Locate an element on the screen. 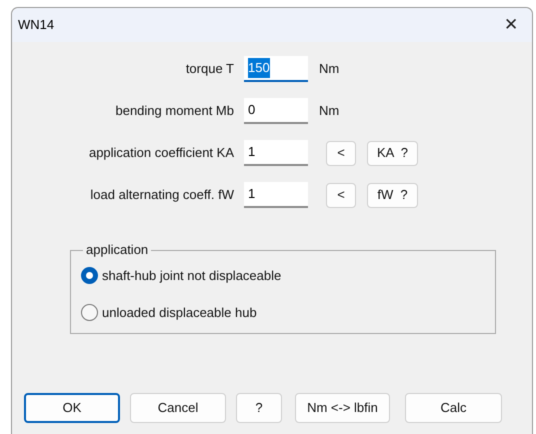 Image resolution: width=536 pixels, height=434 pixels. dialog-button: ? is located at coordinates (259, 408).